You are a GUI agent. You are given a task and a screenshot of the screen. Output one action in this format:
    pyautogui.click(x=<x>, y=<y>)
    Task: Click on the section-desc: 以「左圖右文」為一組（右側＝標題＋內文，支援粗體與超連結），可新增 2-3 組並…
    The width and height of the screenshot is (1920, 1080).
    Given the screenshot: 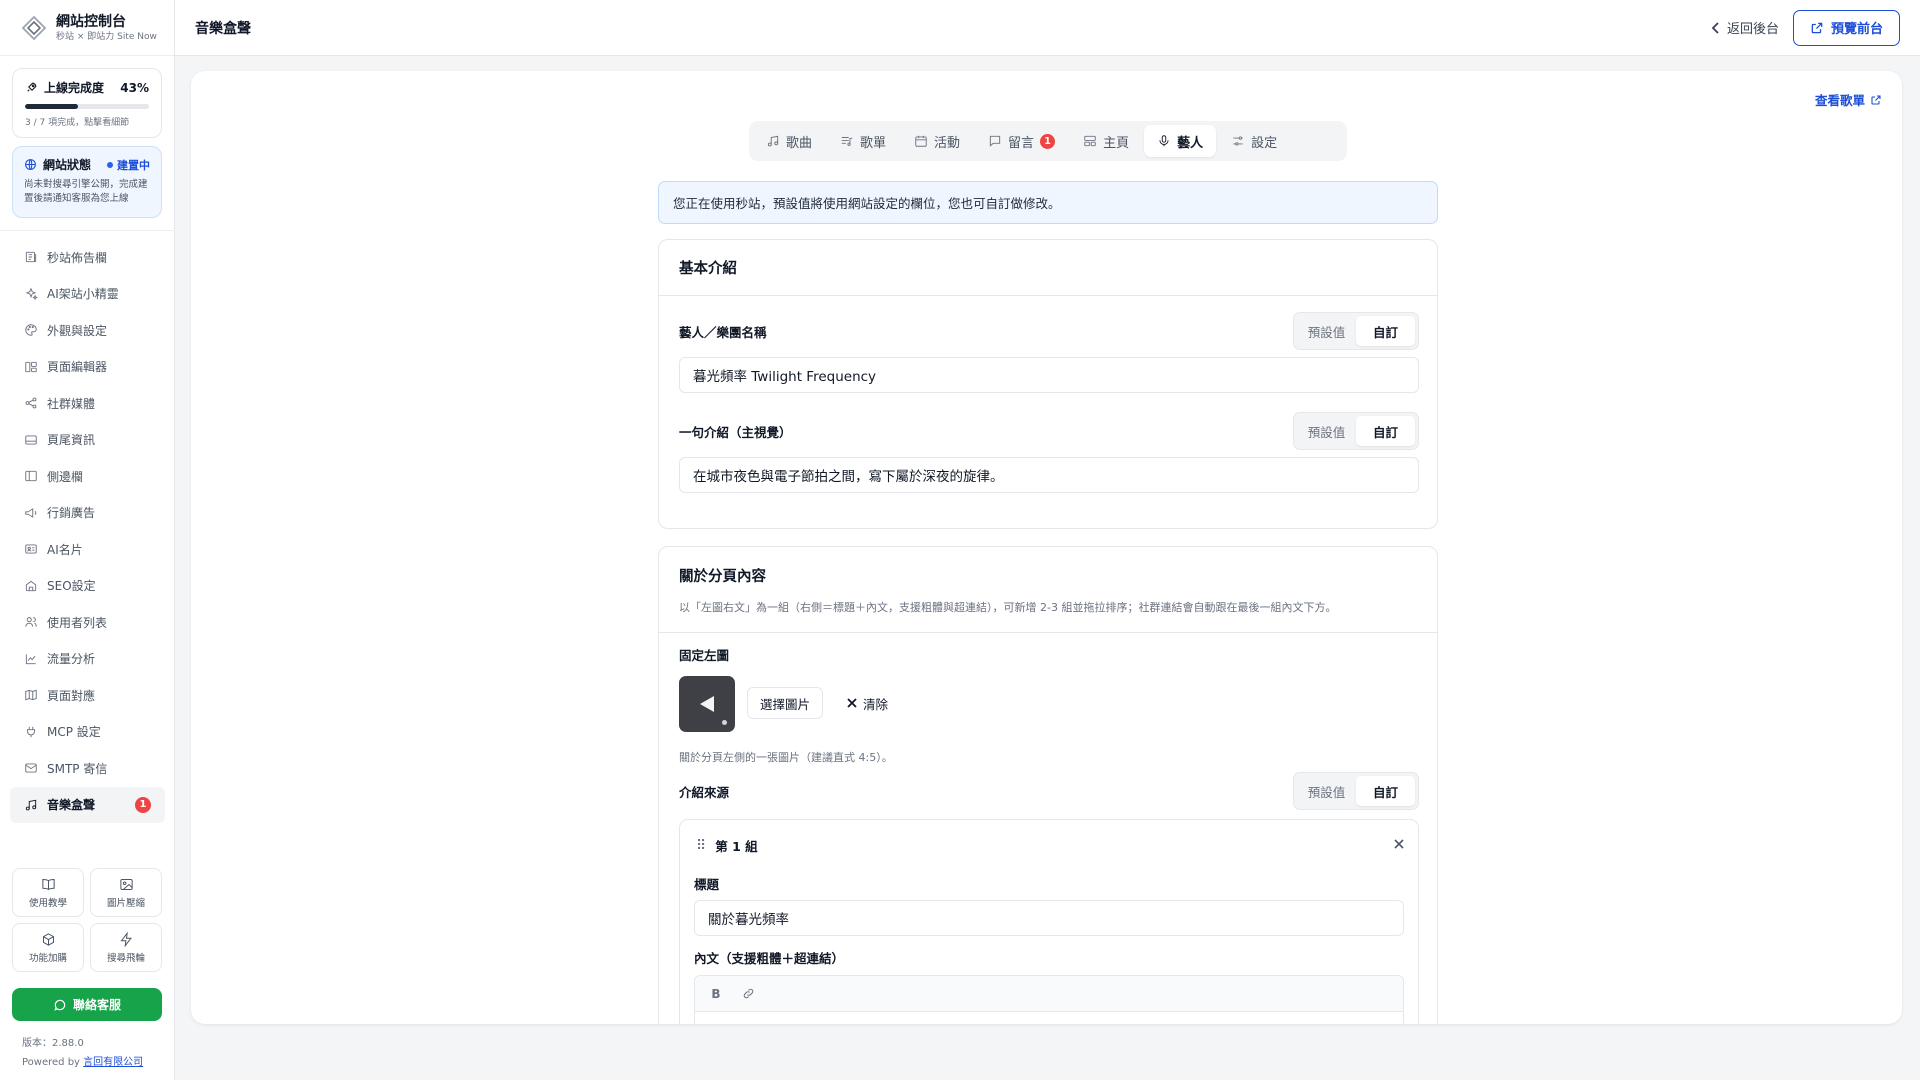 What is the action you would take?
    pyautogui.click(x=1008, y=607)
    